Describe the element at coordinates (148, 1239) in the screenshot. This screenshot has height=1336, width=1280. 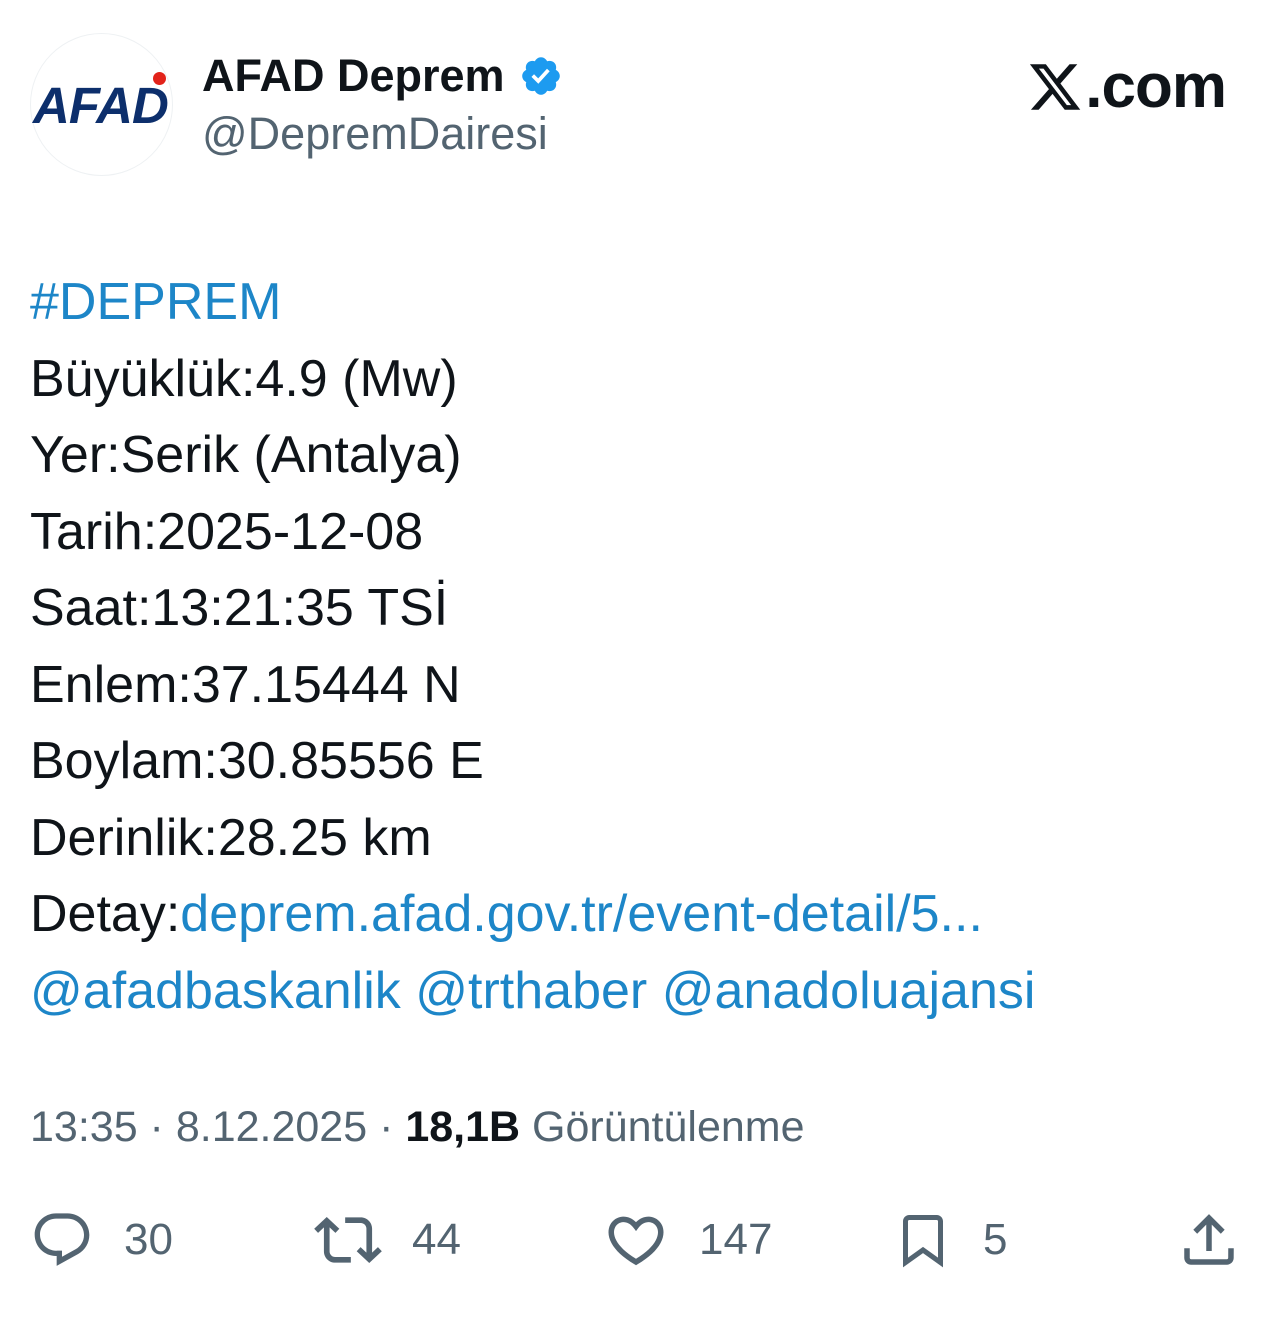
I see `reply-count: 30` at that location.